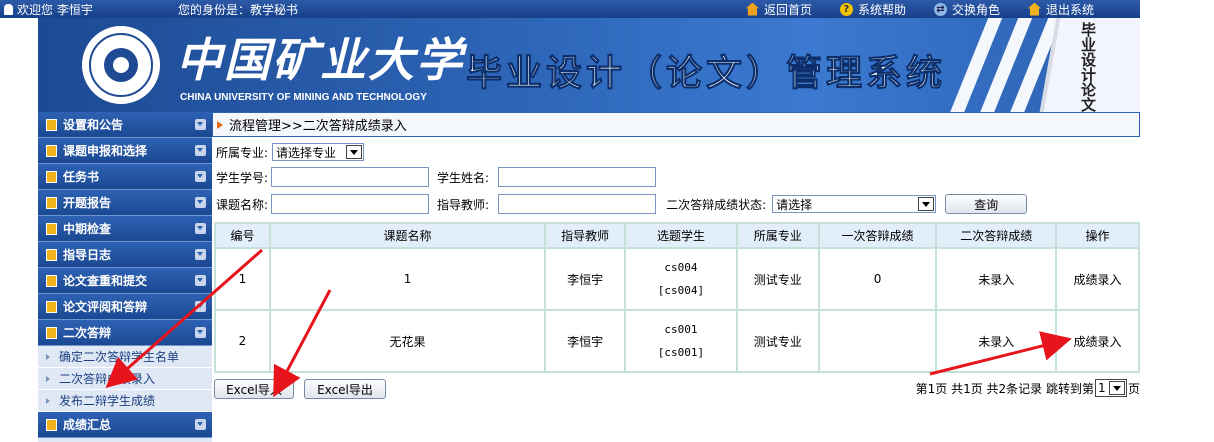 Image resolution: width=1214 pixels, height=442 pixels. Describe the element at coordinates (87, 203) in the screenshot. I see `sidebar-item-label: 开题报告` at that location.